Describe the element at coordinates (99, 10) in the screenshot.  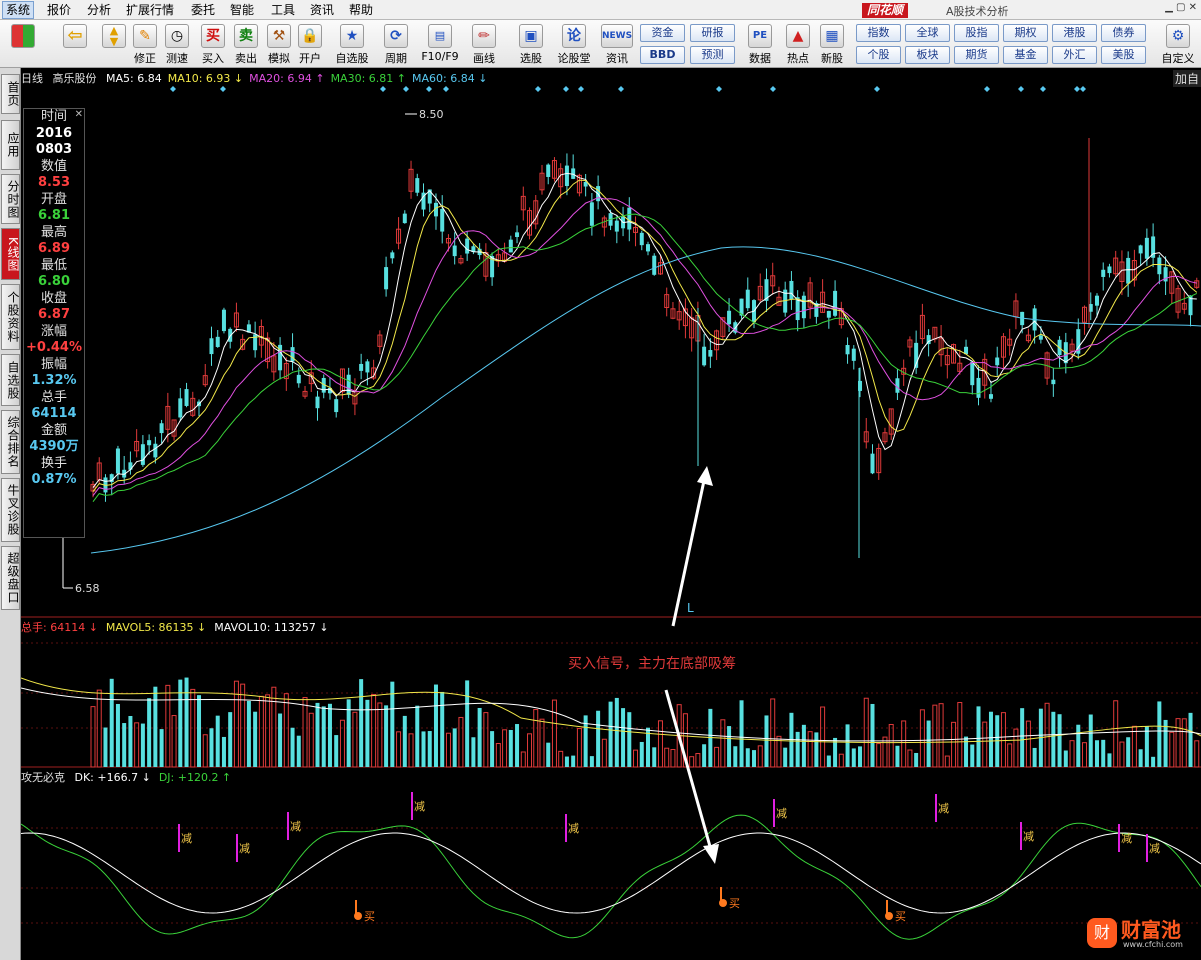
I see `menu-analysis: 分析` at that location.